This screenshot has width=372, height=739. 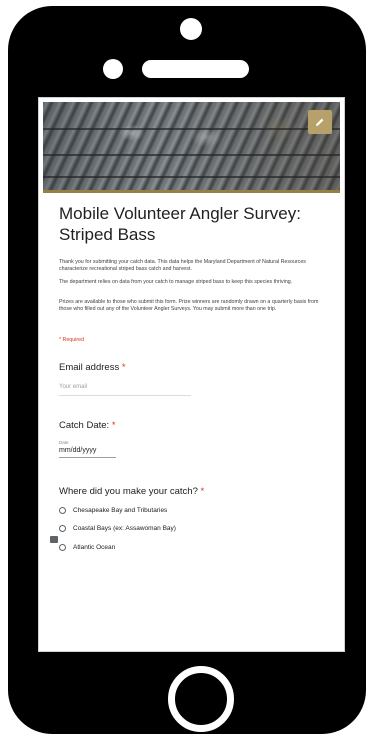 I want to click on feedback-icon, so click(x=54, y=539).